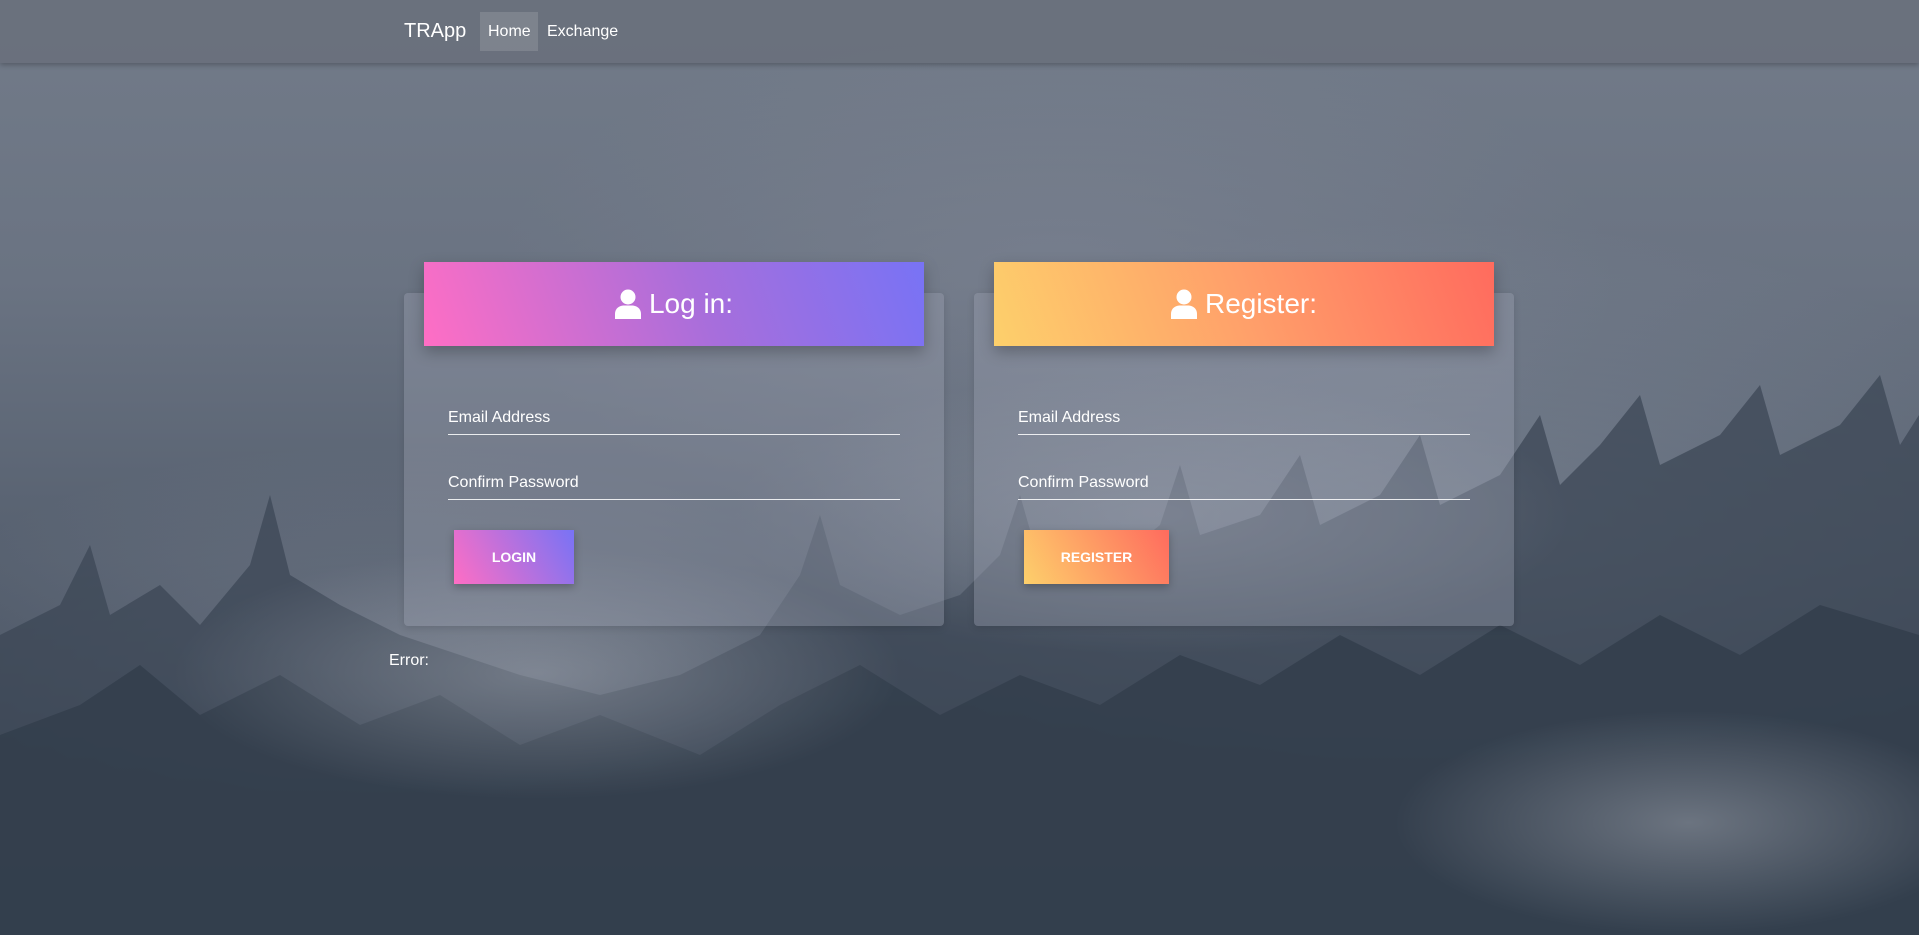 This screenshot has height=935, width=1919. I want to click on login-password-field, so click(674, 484).